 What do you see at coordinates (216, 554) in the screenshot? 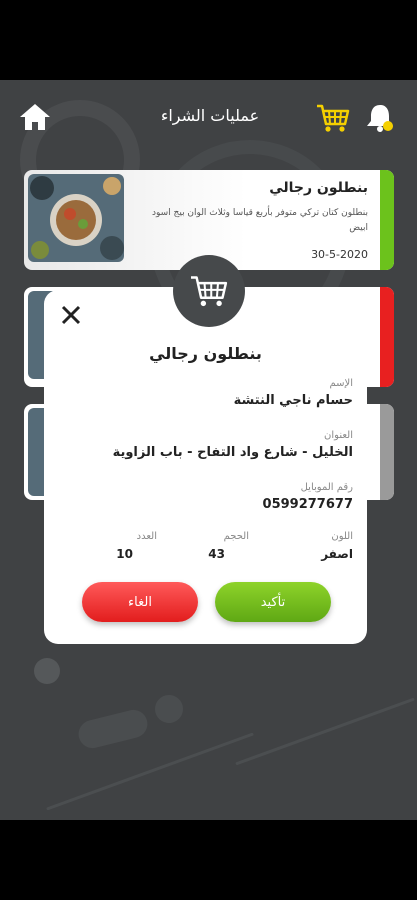
I see `size-value: 43` at bounding box center [216, 554].